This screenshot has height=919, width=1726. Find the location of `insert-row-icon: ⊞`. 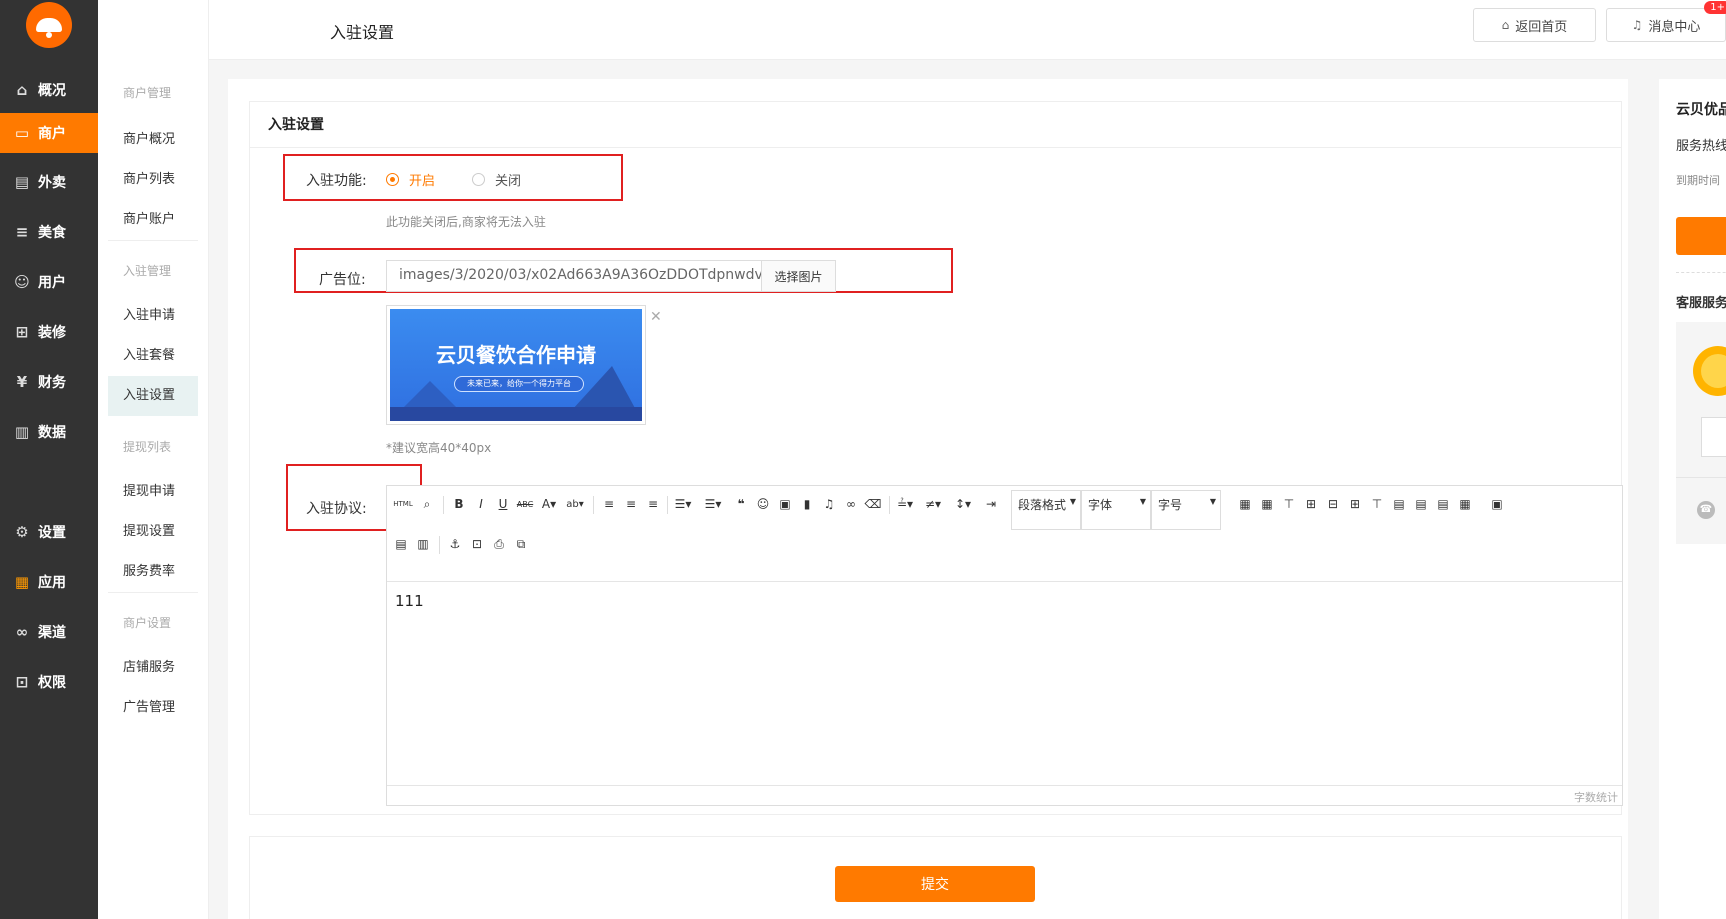

insert-row-icon: ⊞ is located at coordinates (1311, 504).